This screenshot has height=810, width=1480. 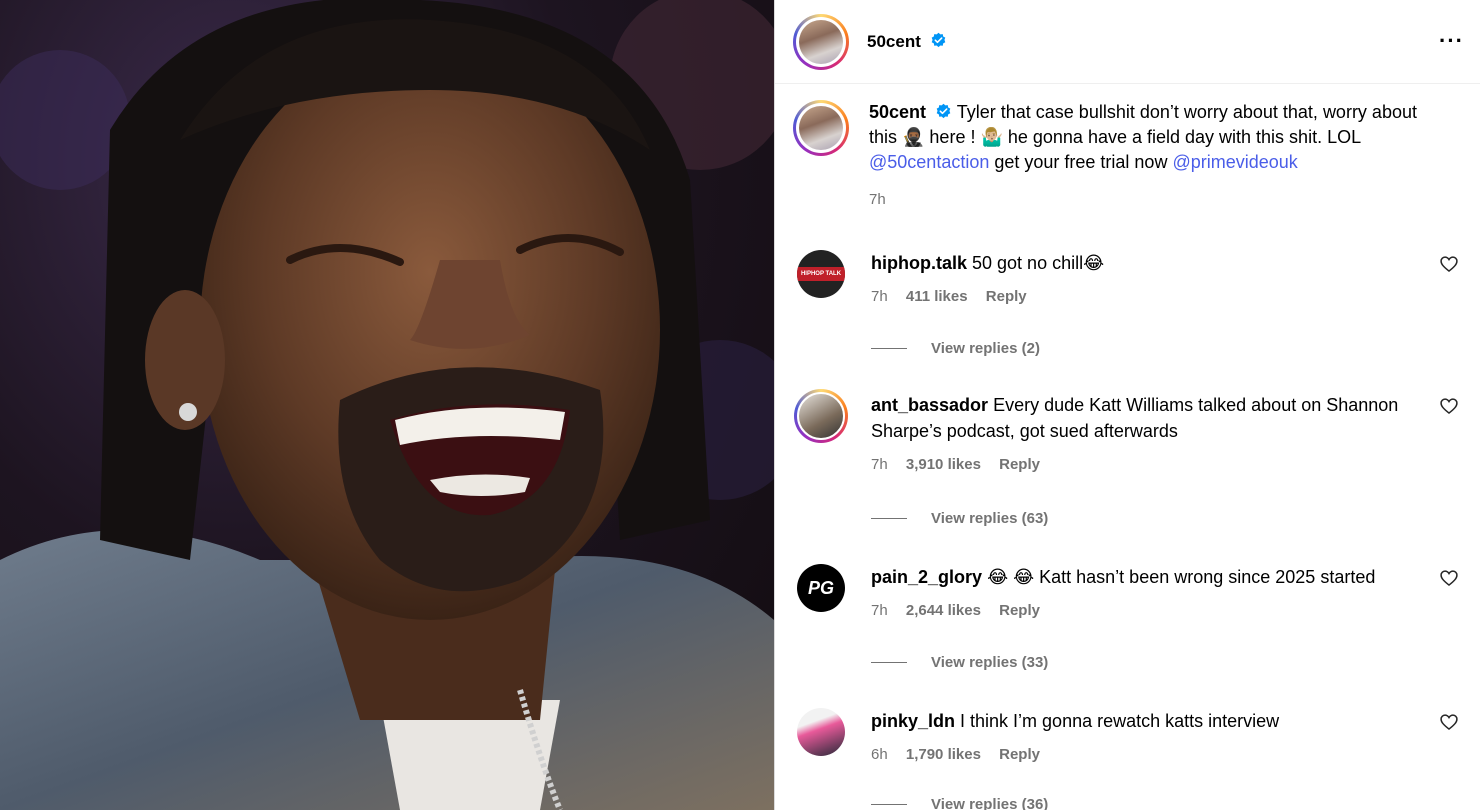 I want to click on caption-timestamp: 7h, so click(x=1159, y=199).